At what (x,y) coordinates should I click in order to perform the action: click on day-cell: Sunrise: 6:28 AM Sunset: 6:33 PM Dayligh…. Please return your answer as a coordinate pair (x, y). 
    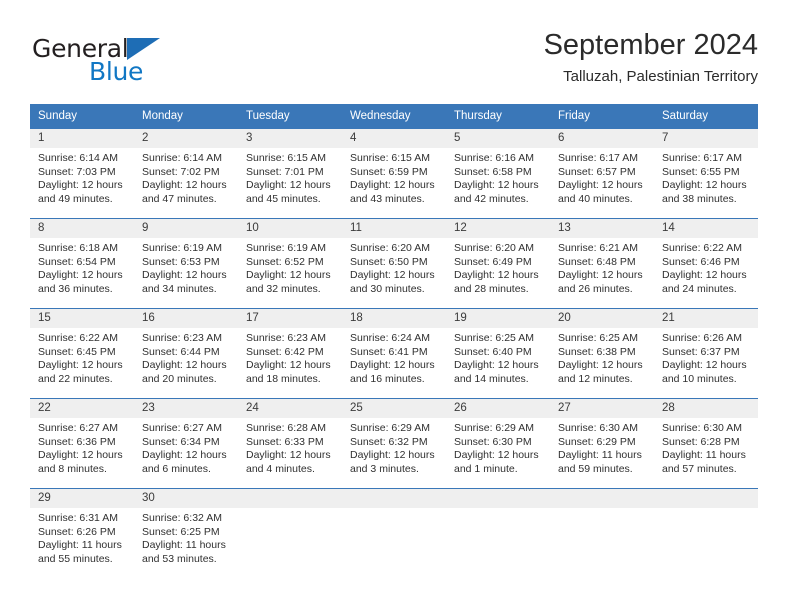
    Looking at the image, I should click on (290, 453).